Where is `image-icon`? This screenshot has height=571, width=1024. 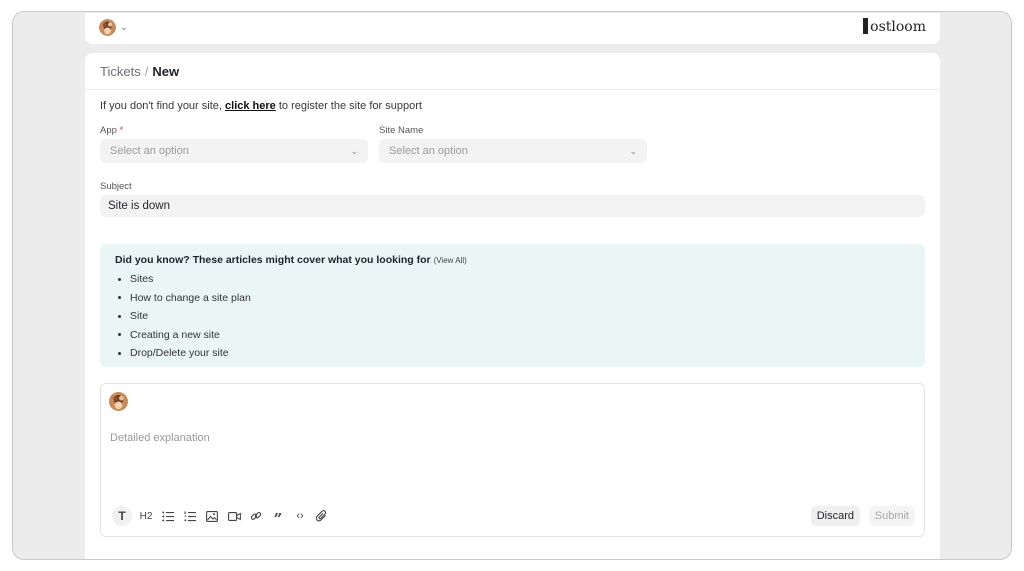
image-icon is located at coordinates (212, 516).